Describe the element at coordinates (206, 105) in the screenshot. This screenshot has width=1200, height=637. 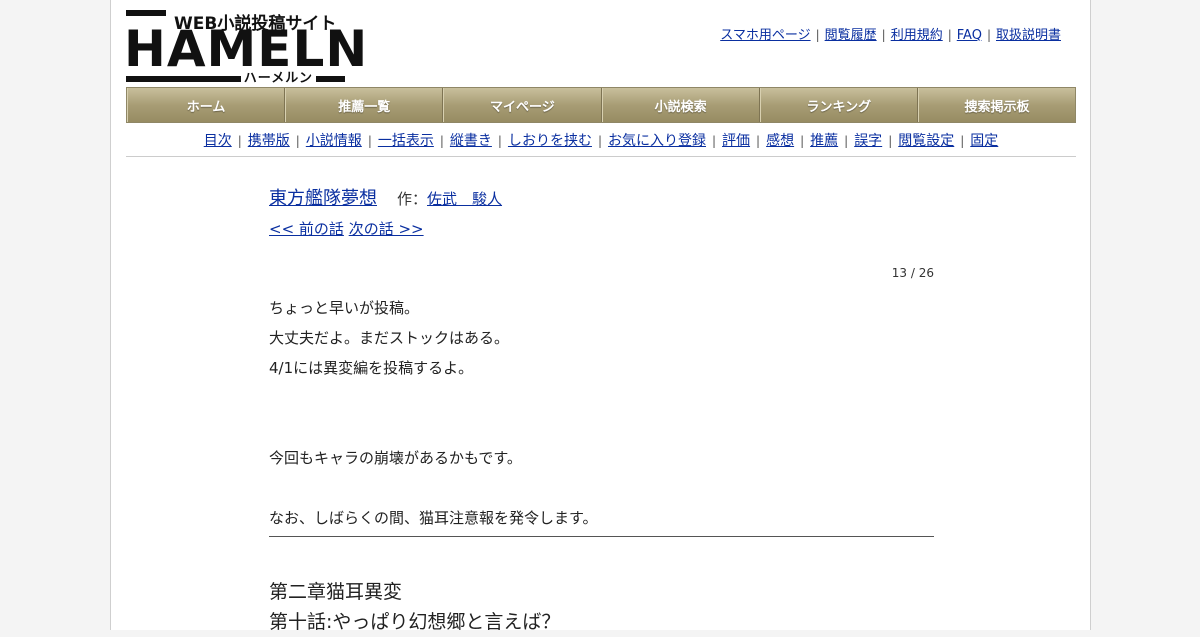
I see `nav-tab-home: ホーム` at that location.